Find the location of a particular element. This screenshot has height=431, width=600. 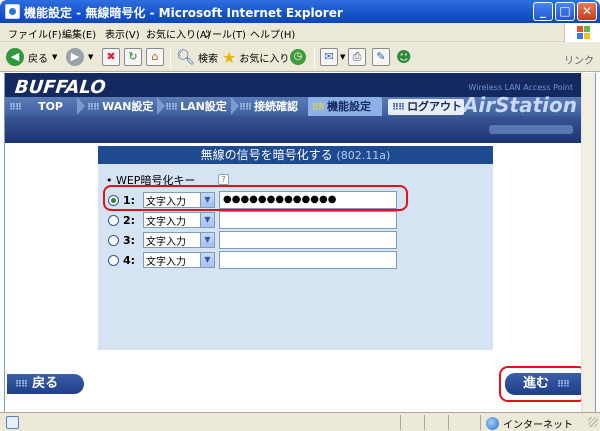

tab-feature-settings: ⠿⠿ 機能設定 is located at coordinates (345, 106).